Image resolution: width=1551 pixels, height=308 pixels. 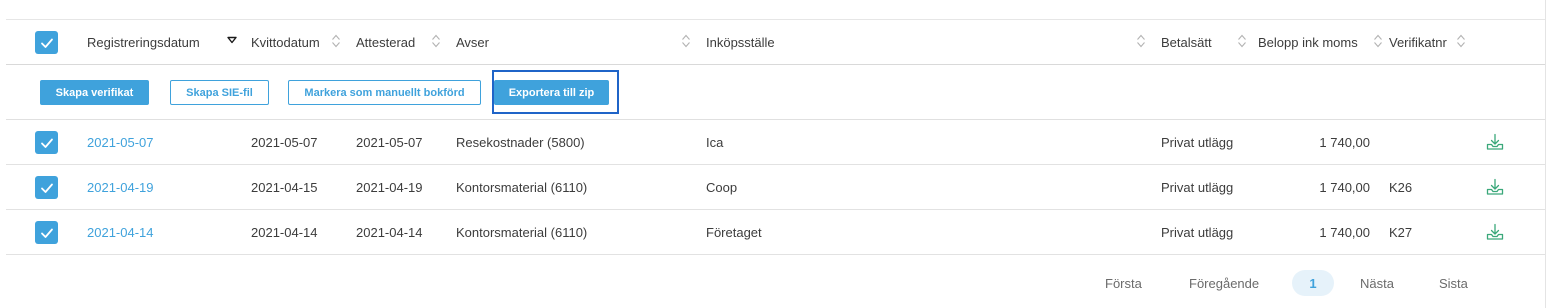 I want to click on inkopsstalle-cell: Ica, so click(x=715, y=142).